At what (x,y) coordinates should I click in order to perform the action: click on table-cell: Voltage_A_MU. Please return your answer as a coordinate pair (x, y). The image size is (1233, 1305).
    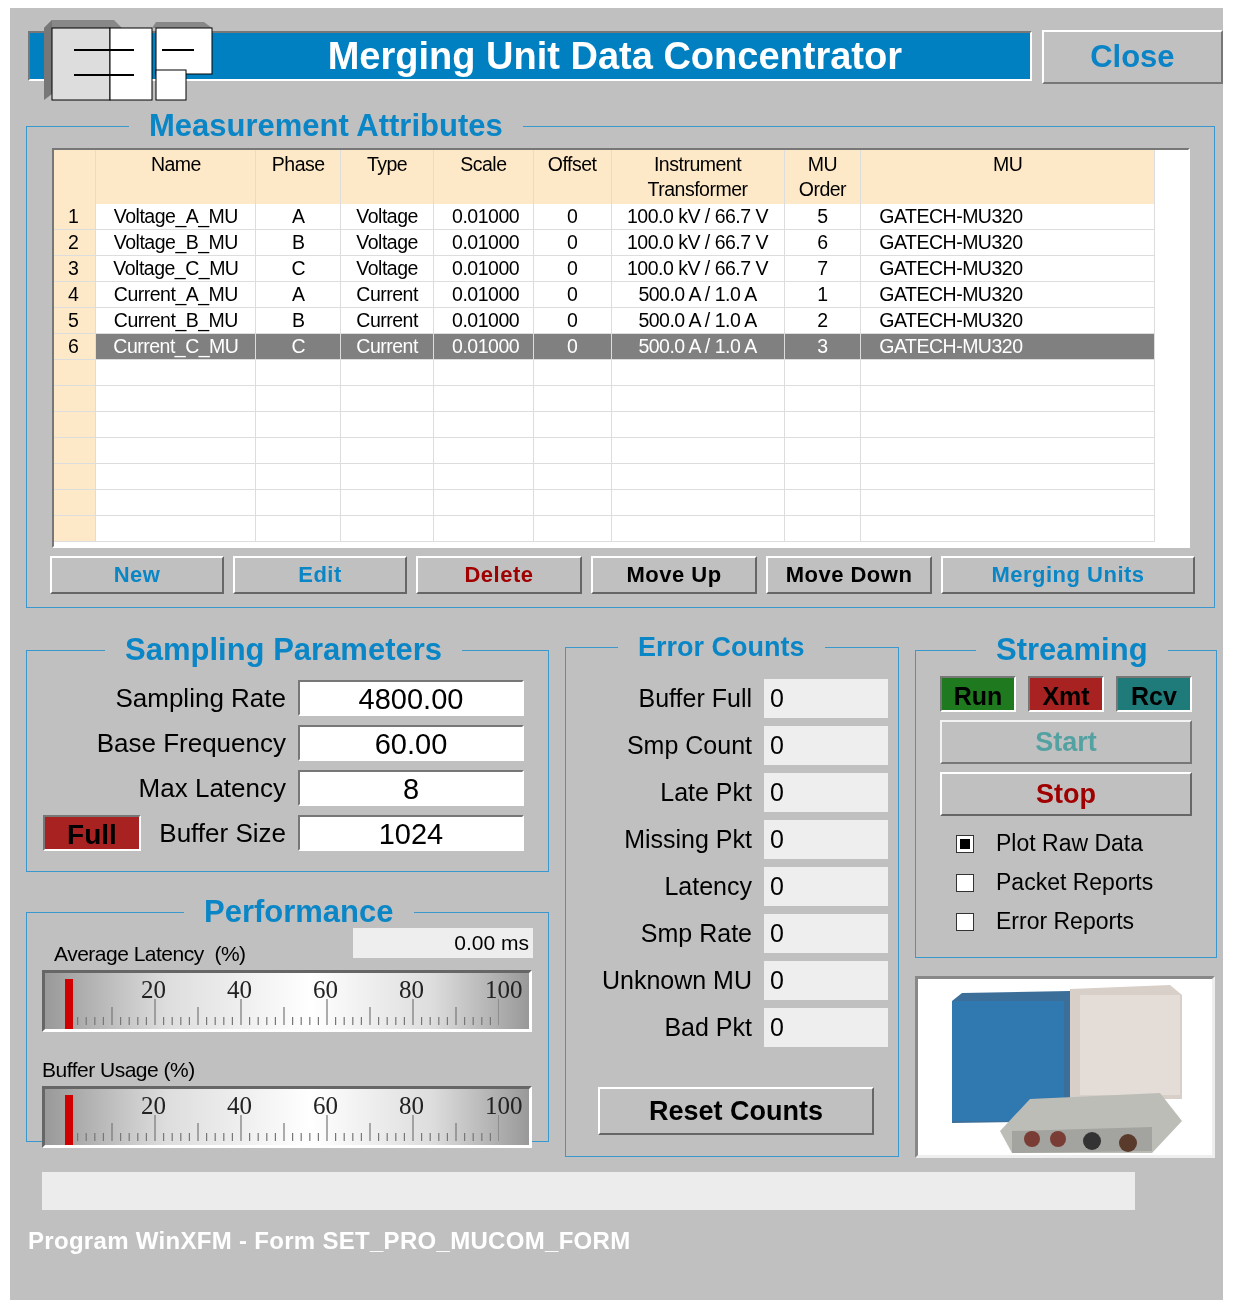
    Looking at the image, I should click on (175, 217).